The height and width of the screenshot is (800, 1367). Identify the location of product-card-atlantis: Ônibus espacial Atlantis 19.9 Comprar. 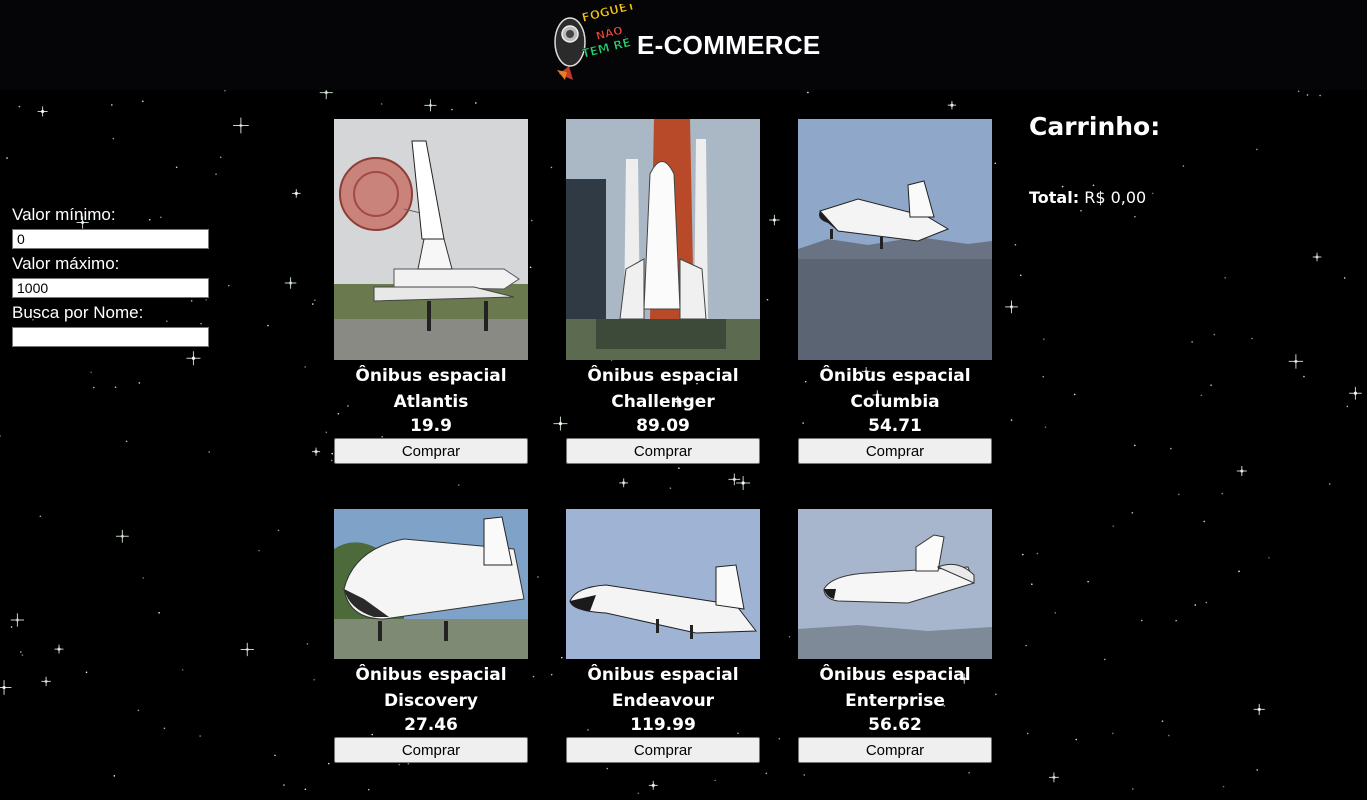
(431, 291).